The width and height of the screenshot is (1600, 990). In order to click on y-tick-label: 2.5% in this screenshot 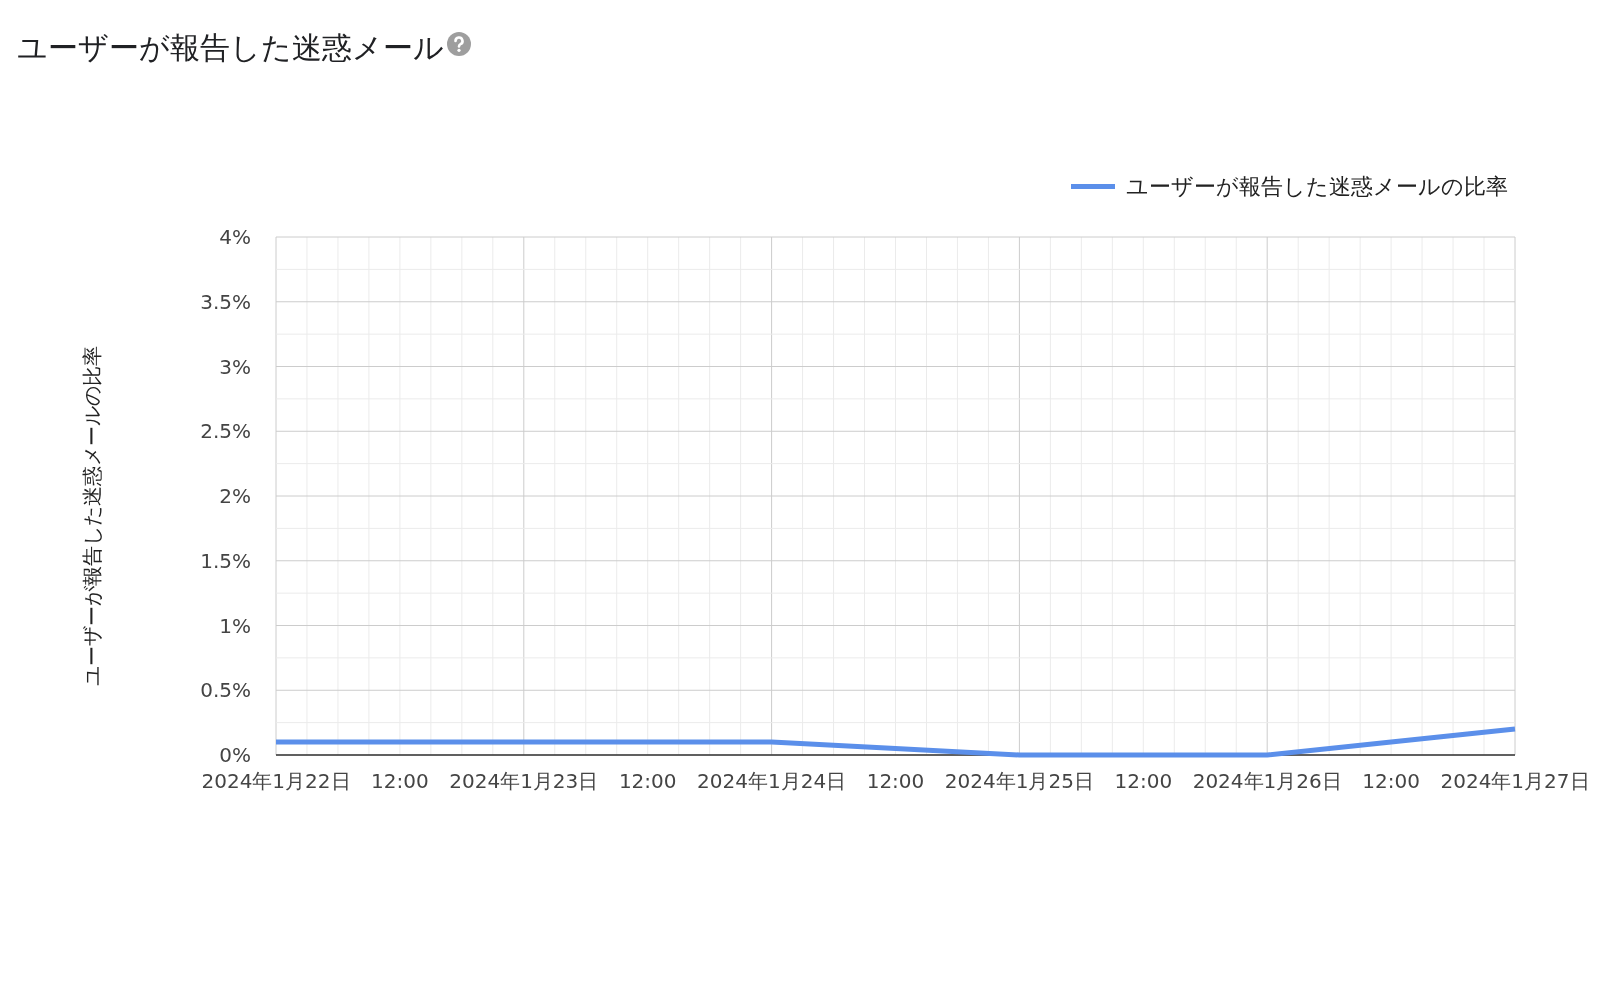, I will do `click(225, 431)`.